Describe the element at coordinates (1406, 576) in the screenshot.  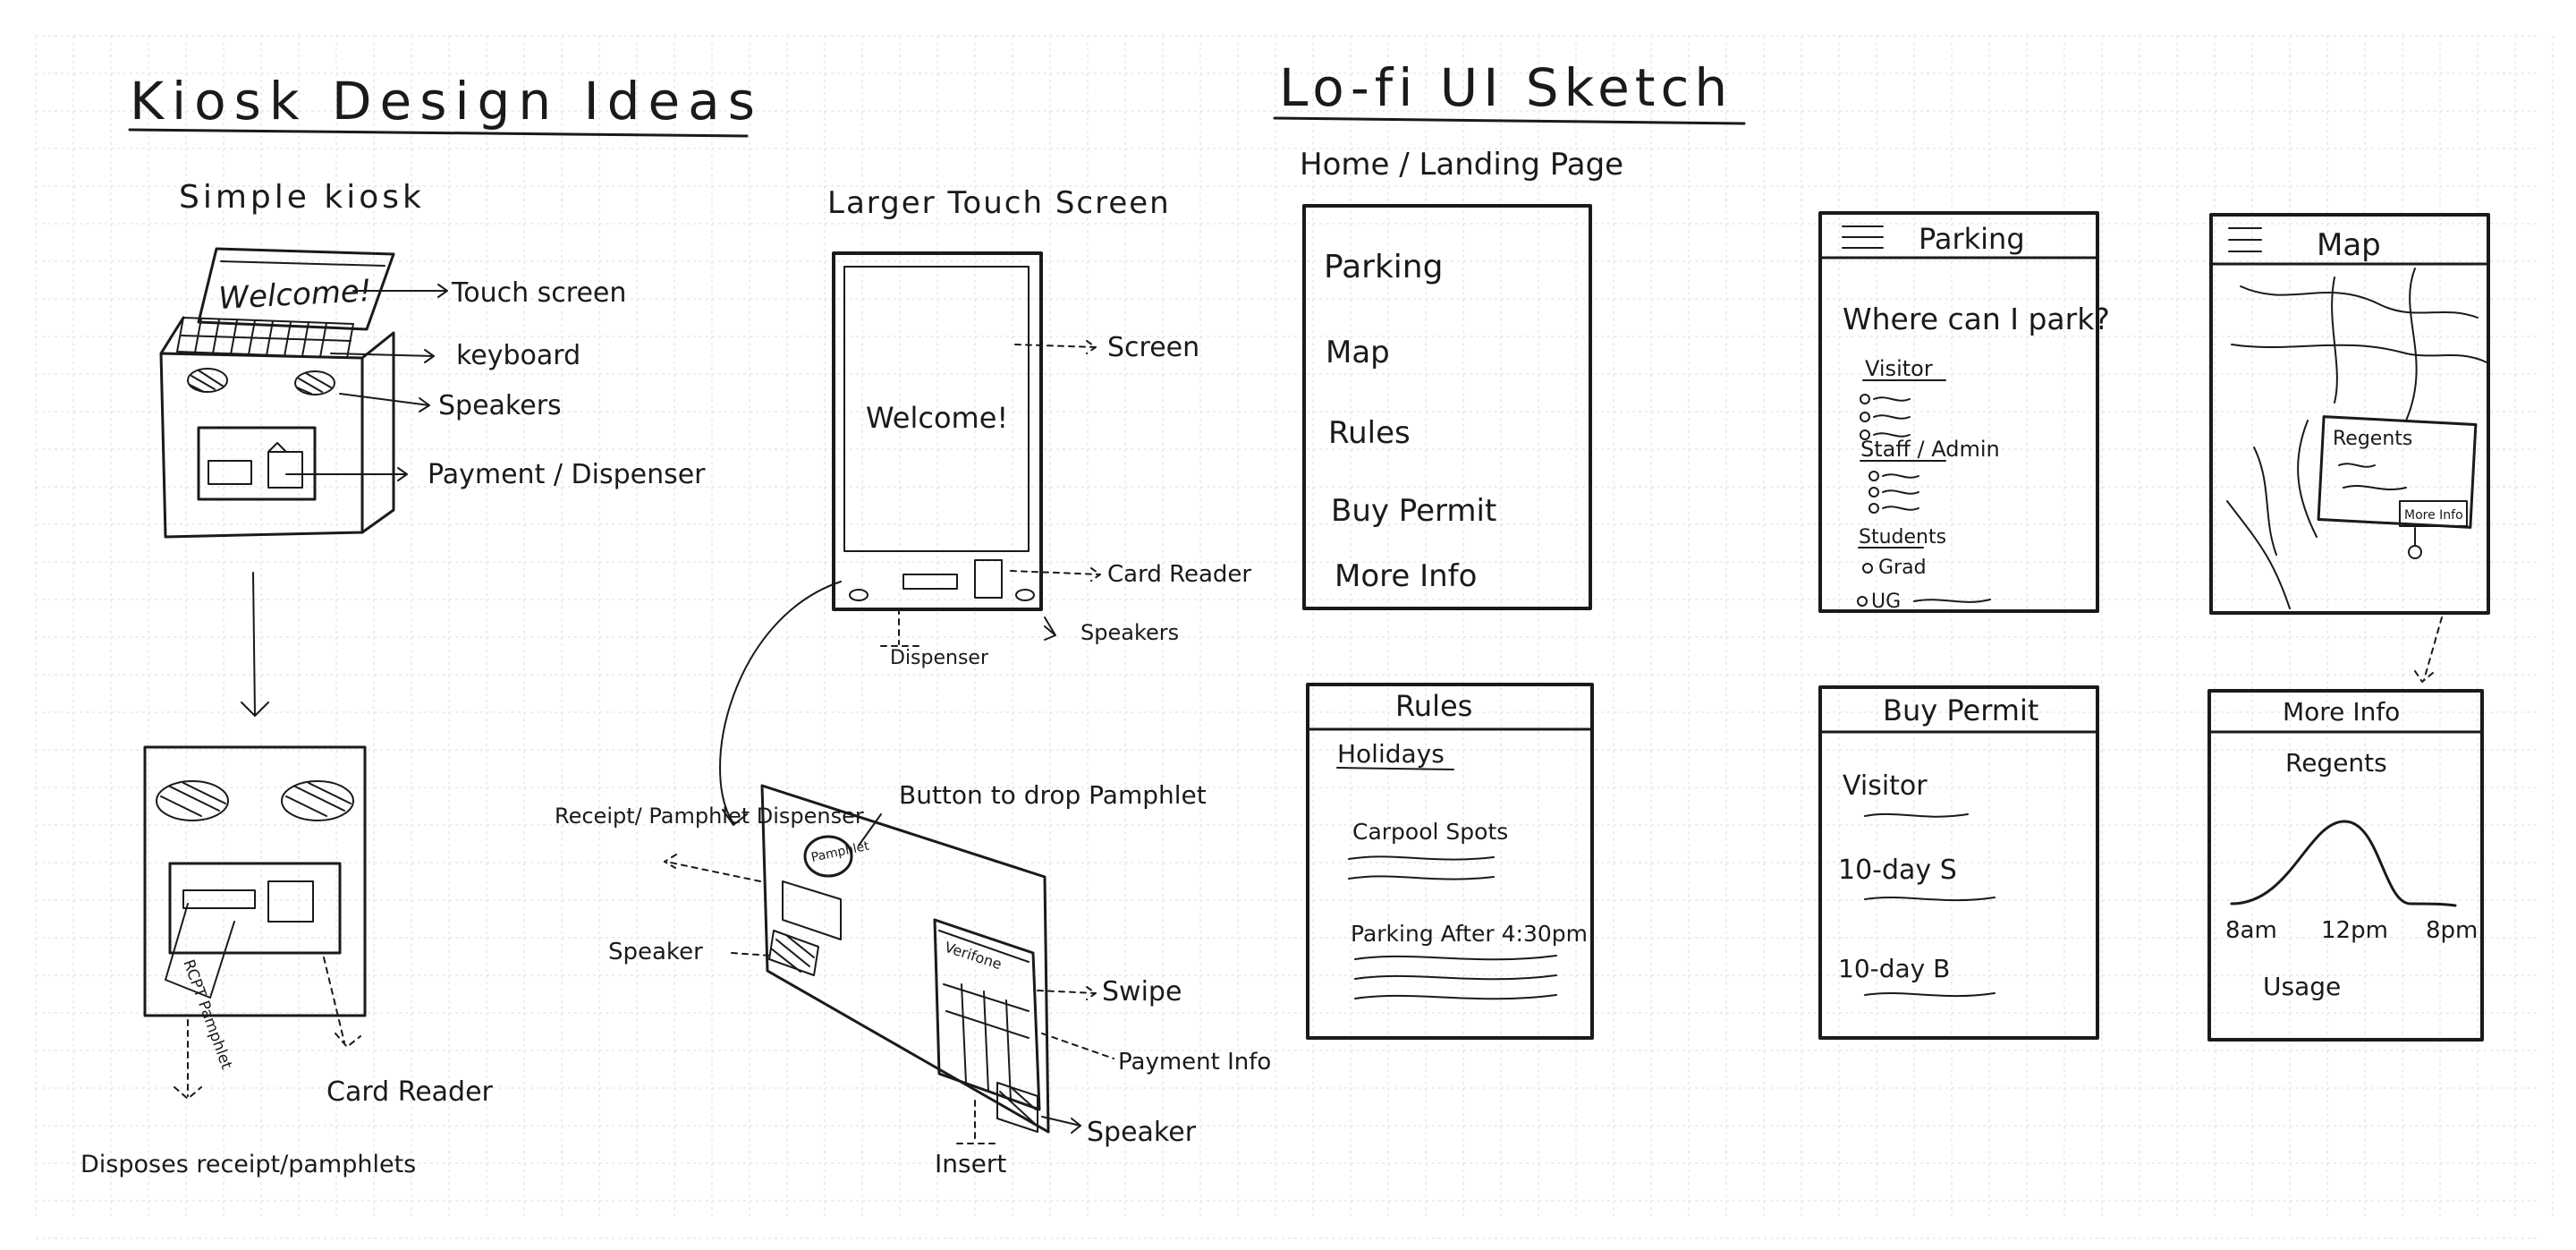
I see `home-menu-more-info: More Info` at that location.